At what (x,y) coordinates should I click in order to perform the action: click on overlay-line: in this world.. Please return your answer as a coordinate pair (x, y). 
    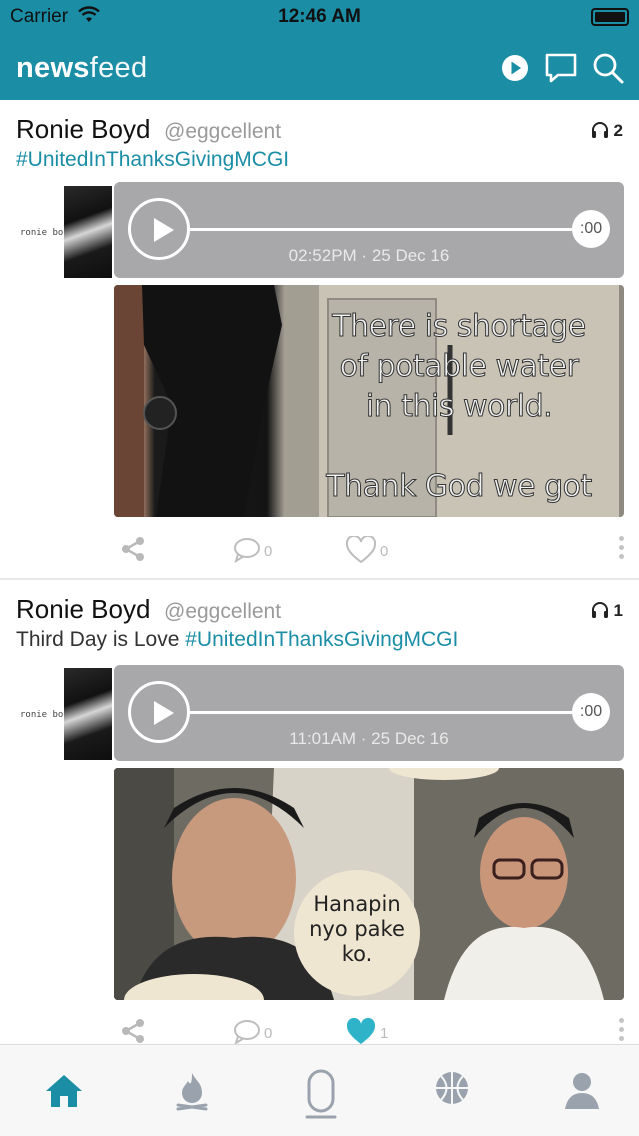
    Looking at the image, I should click on (459, 407).